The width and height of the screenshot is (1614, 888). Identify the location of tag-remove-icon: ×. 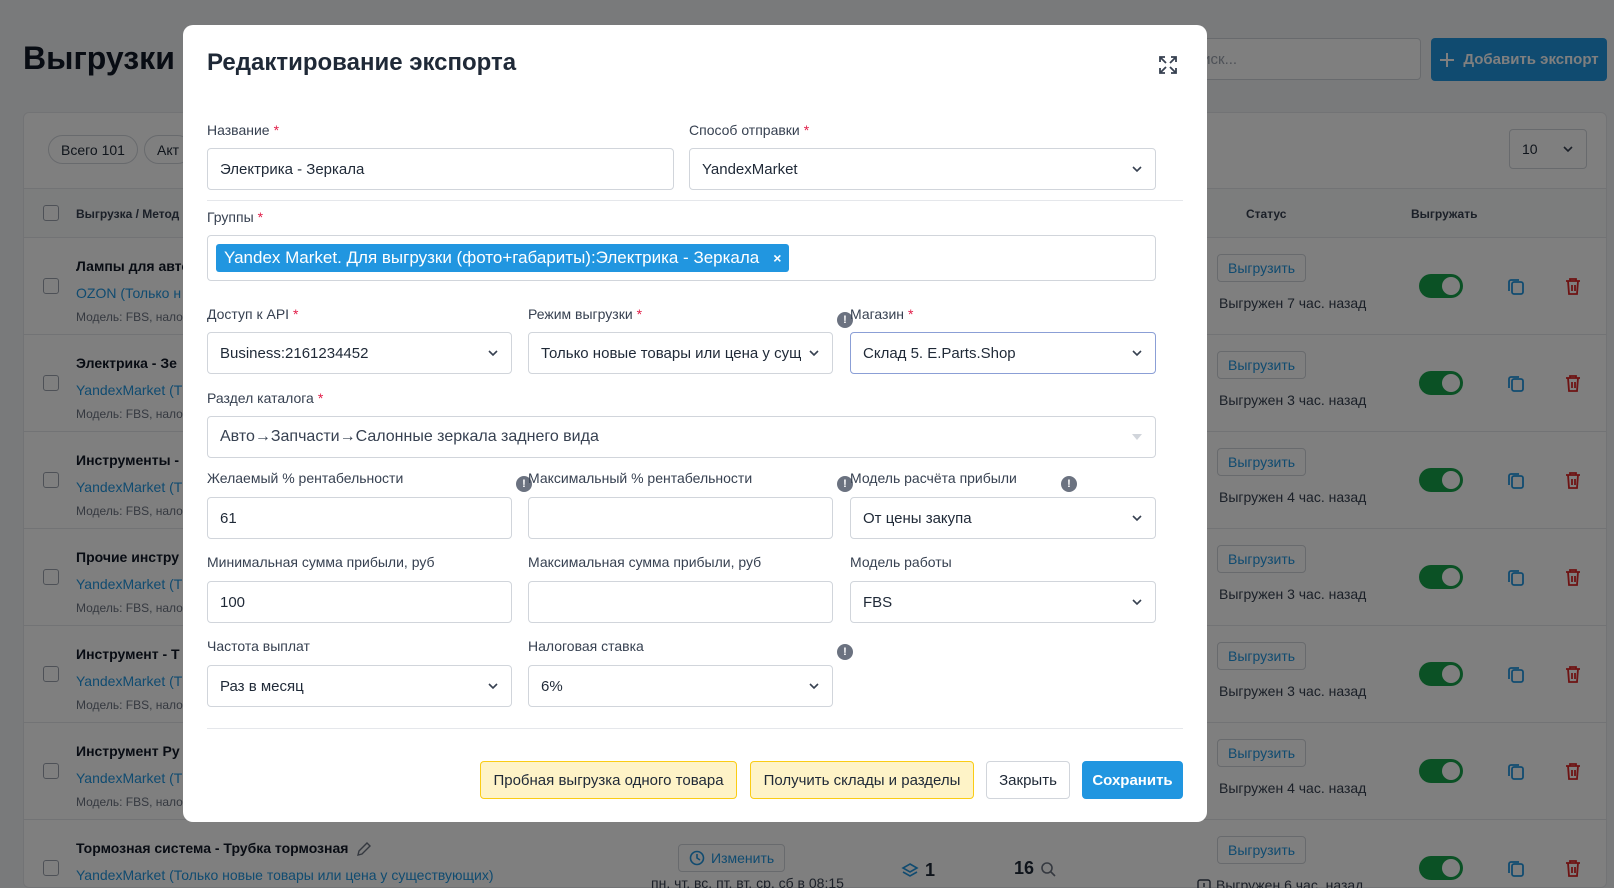
(777, 258).